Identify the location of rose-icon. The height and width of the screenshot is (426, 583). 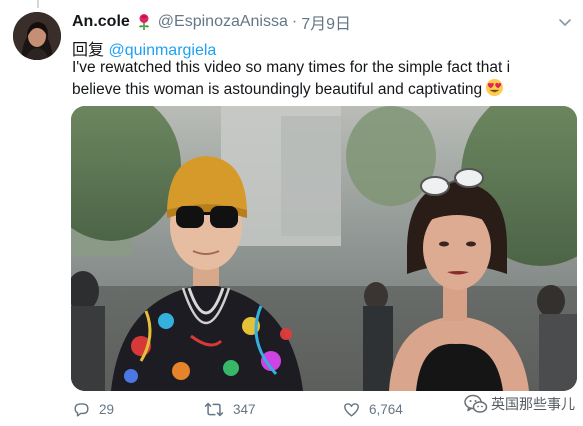
(144, 22).